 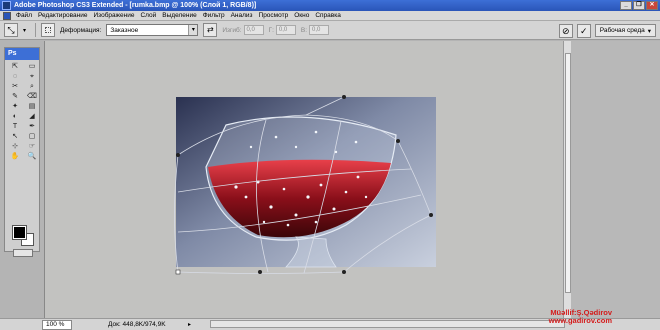 I want to click on crop-tool-icon: ✂, so click(x=15, y=86).